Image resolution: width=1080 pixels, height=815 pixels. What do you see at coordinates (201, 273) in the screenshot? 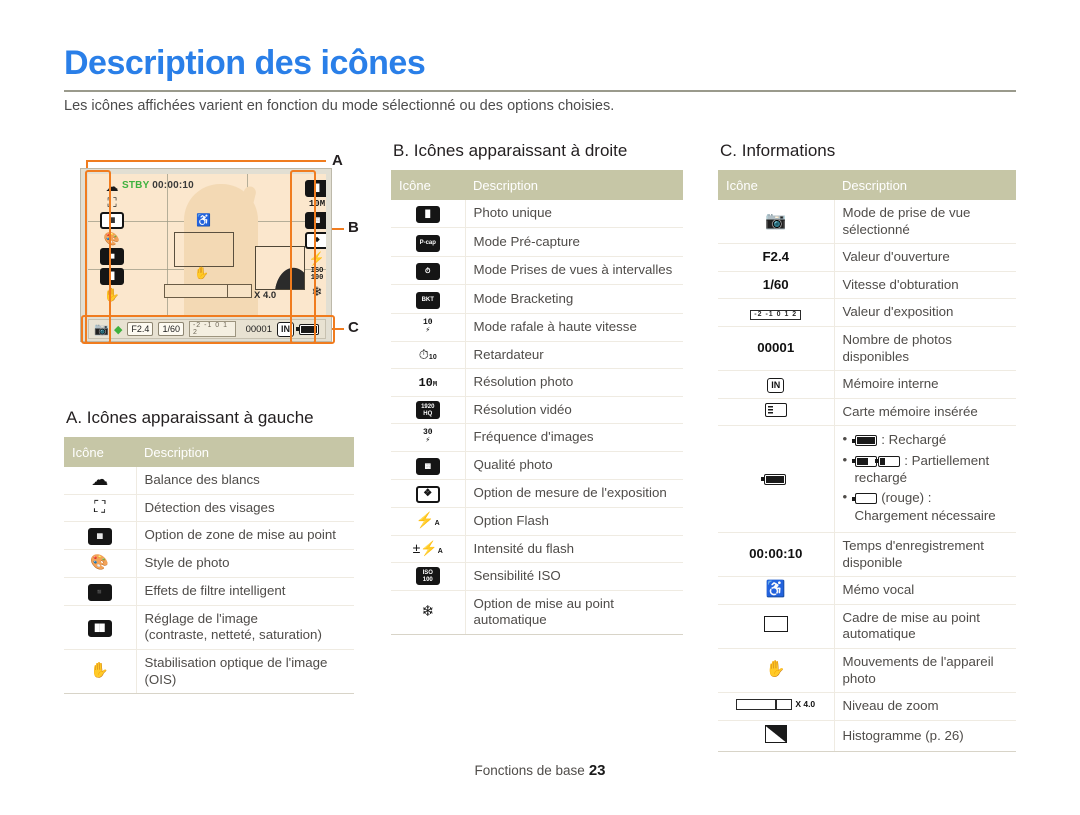
I see `camera-shake-icon: ✋` at bounding box center [201, 273].